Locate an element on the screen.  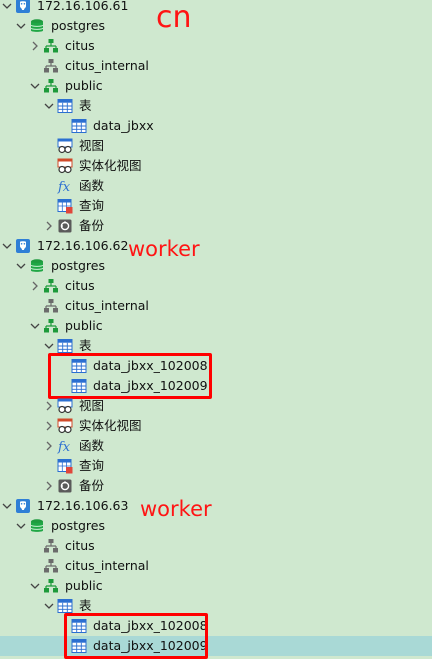
tree-node-label: 172.16.106.63 is located at coordinates (83, 505).